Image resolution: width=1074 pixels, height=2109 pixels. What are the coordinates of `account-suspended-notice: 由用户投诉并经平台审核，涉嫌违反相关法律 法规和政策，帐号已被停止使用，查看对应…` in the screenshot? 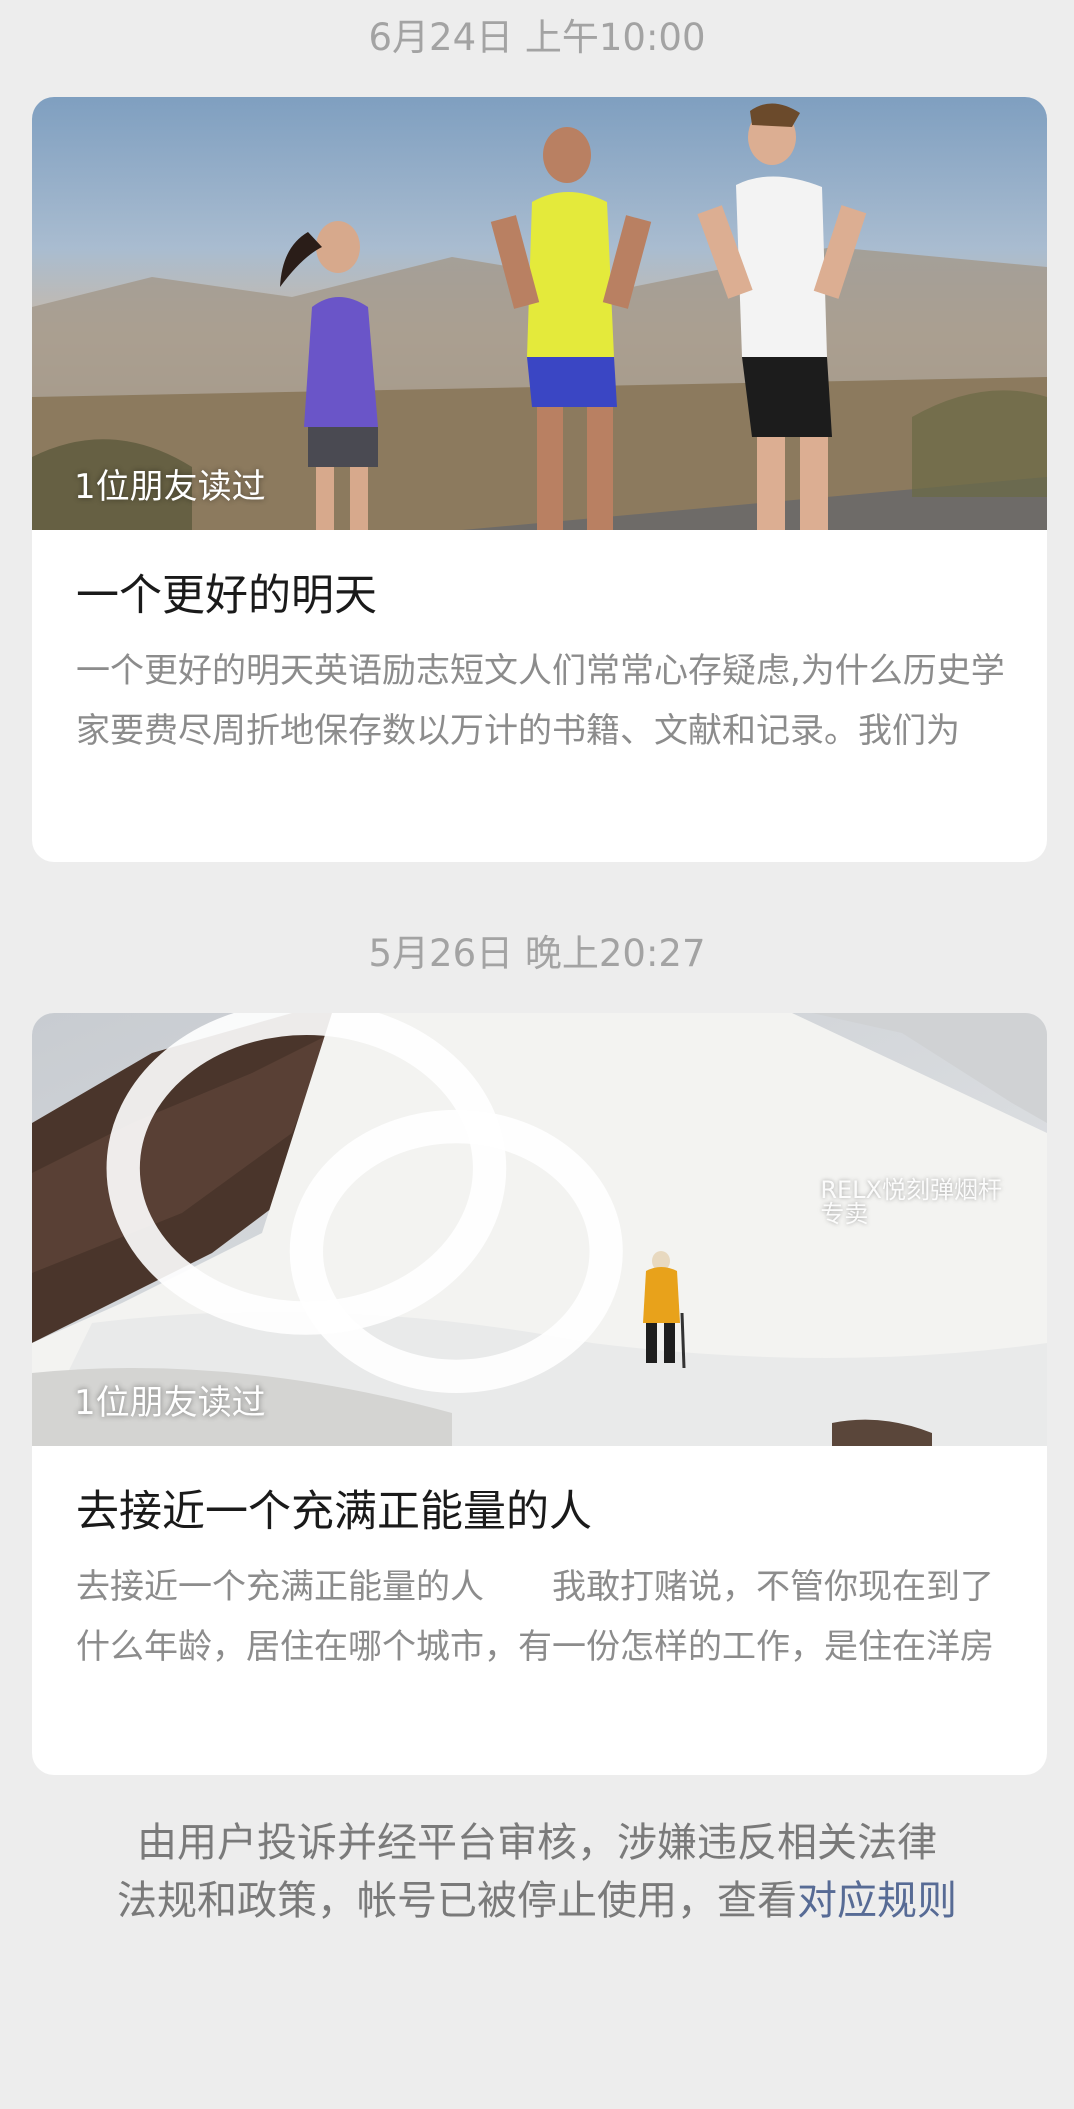 It's located at (537, 1872).